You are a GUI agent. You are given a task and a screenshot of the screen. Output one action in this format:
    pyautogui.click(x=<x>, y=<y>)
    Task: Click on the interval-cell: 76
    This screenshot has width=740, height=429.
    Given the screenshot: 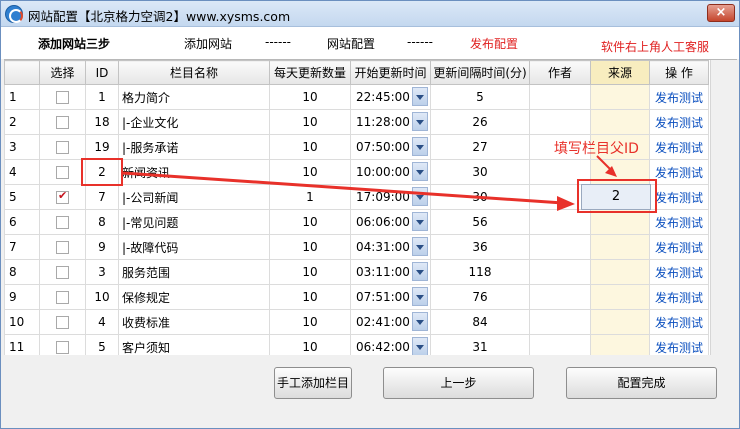 What is the action you would take?
    pyautogui.click(x=480, y=297)
    